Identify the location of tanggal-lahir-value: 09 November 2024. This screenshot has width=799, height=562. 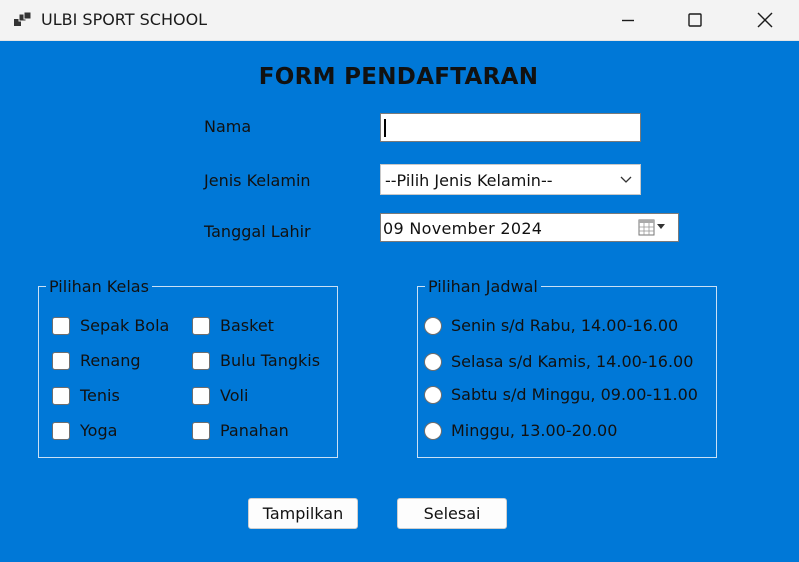
(463, 228).